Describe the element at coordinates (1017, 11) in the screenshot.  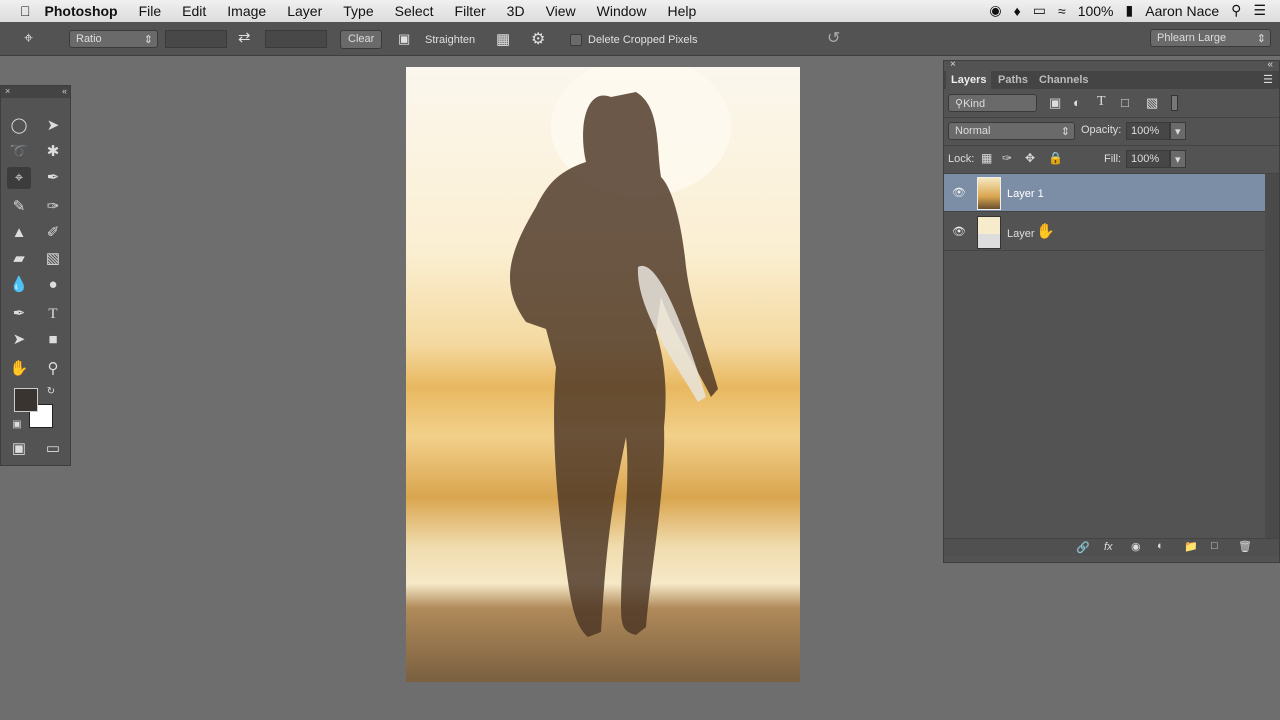
I see `evernote-icon: ♦` at that location.